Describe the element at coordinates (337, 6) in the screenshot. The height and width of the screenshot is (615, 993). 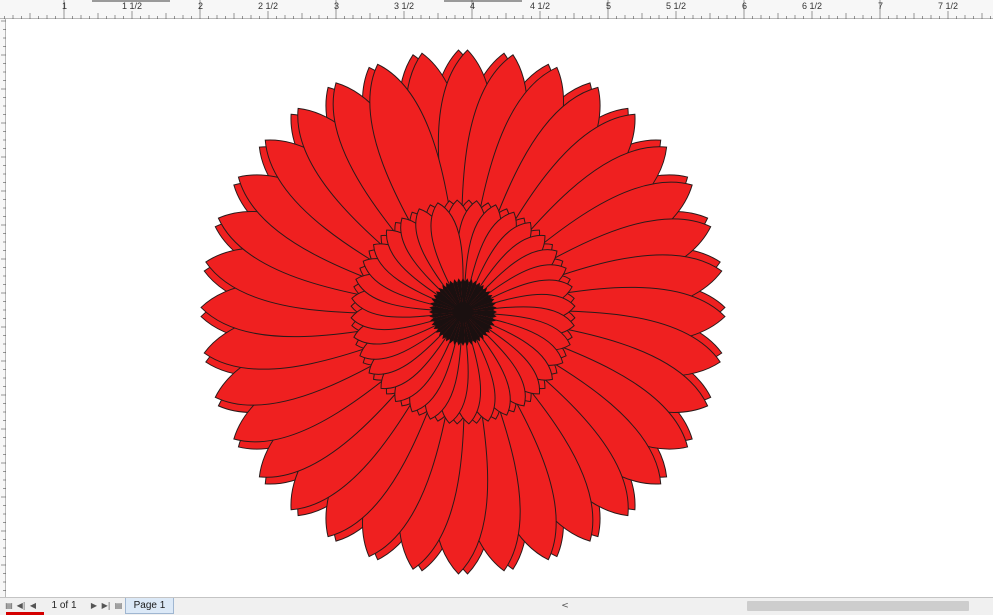
I see `ruler-label: 3` at that location.